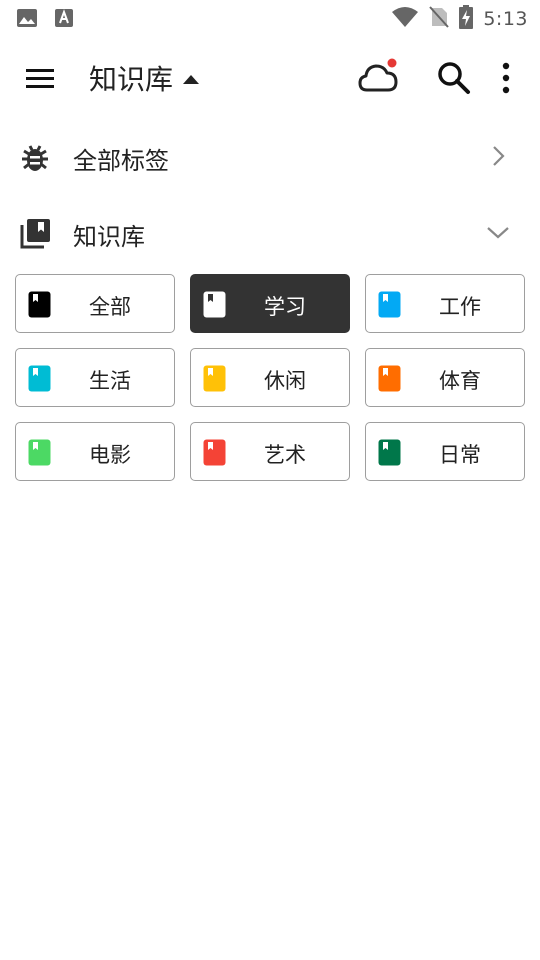 The image size is (540, 960). What do you see at coordinates (466, 19) in the screenshot?
I see `battery-charging-icon` at bounding box center [466, 19].